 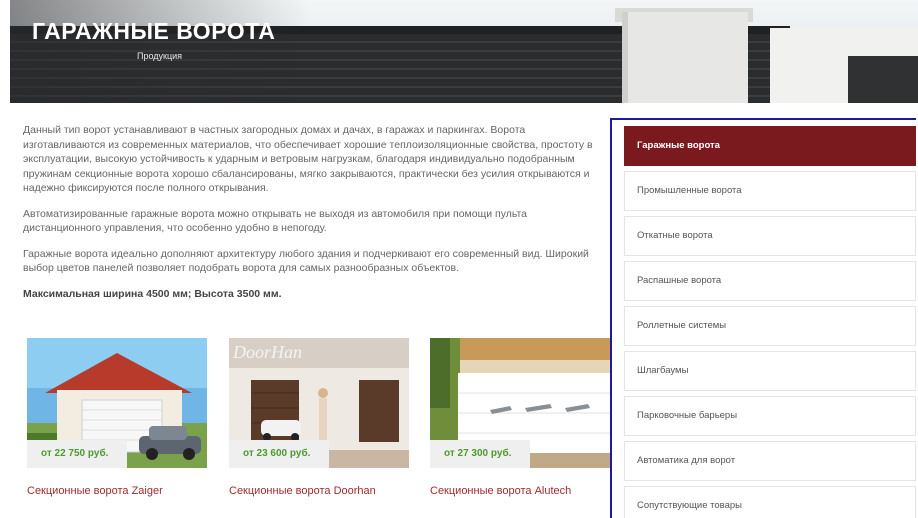 What do you see at coordinates (117, 403) in the screenshot?
I see `product-image: от 22 750 руб.` at bounding box center [117, 403].